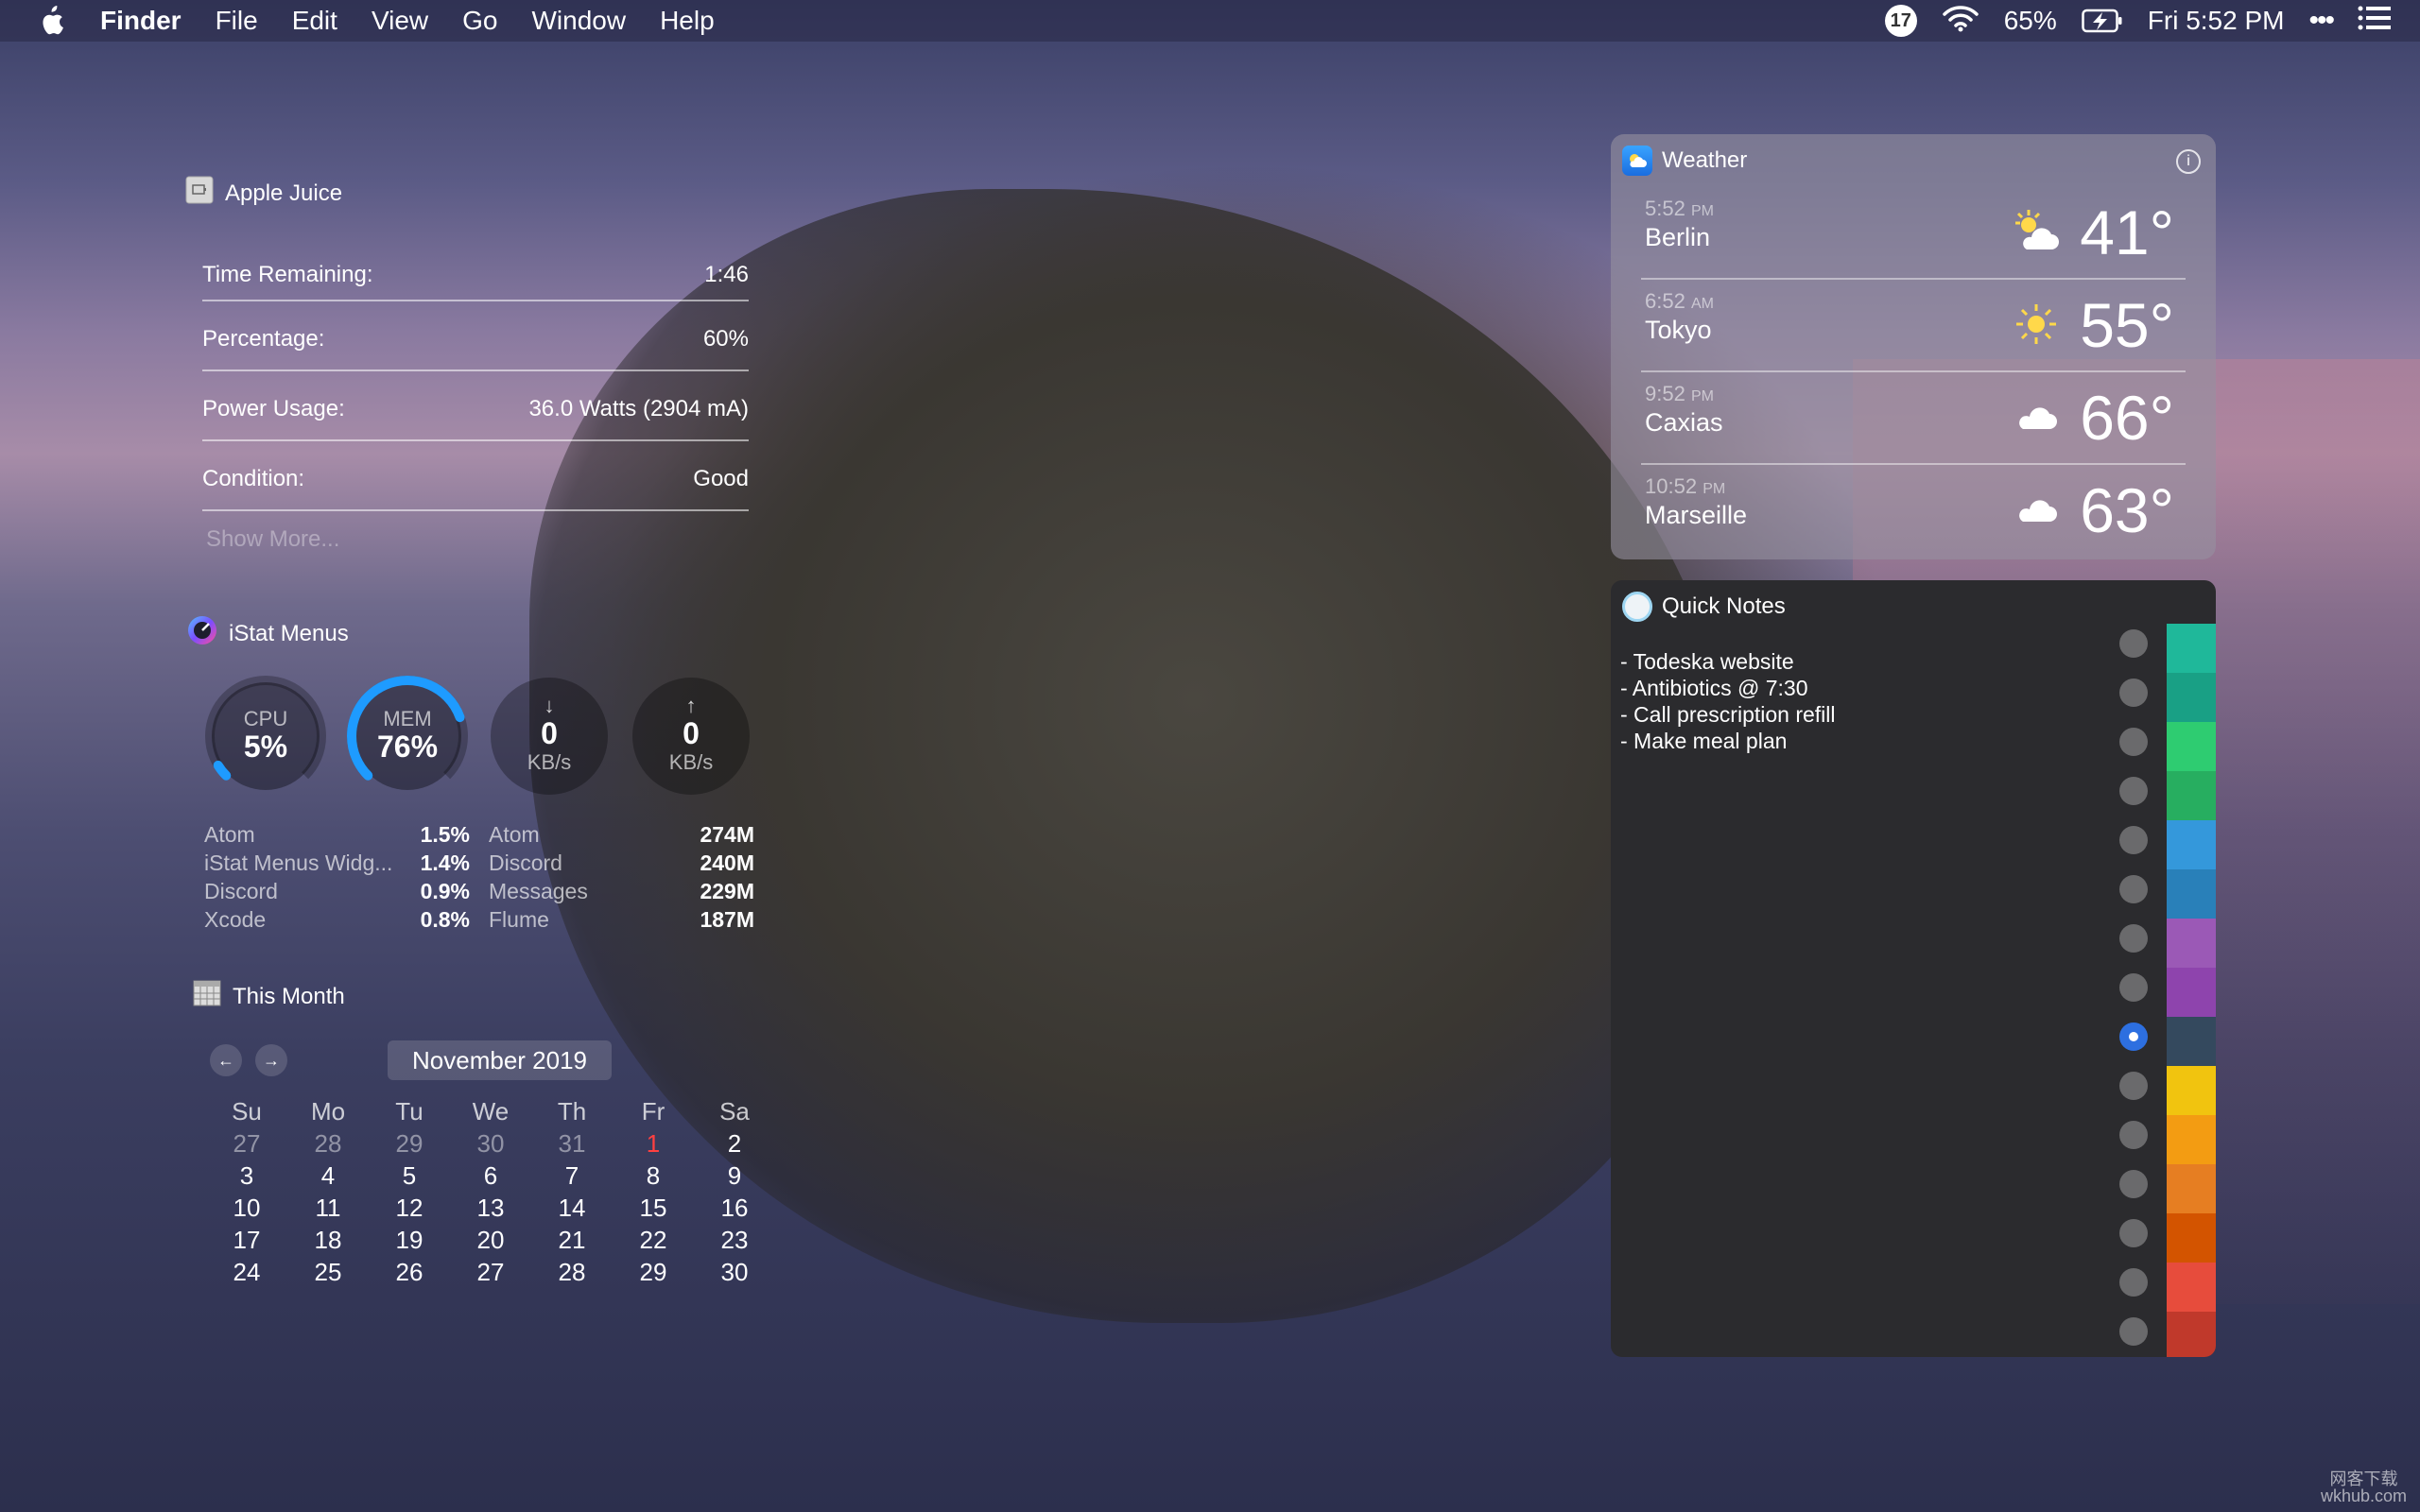 This screenshot has width=2420, height=1512. What do you see at coordinates (237, 21) in the screenshot?
I see `menu-file: File` at bounding box center [237, 21].